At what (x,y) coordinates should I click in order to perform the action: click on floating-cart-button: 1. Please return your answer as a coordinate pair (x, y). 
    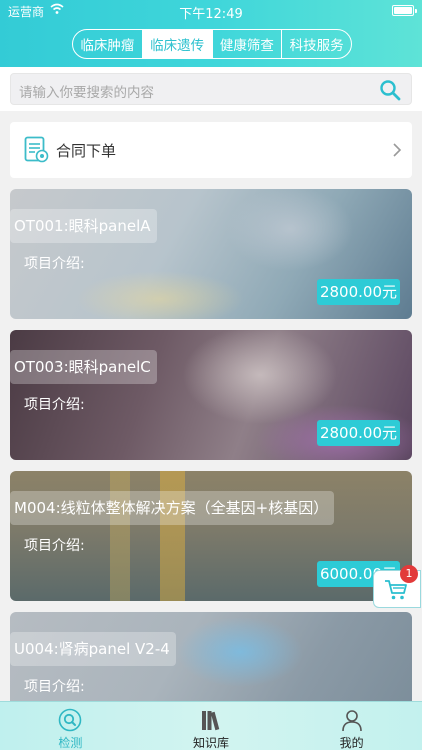
    Looking at the image, I should click on (397, 586).